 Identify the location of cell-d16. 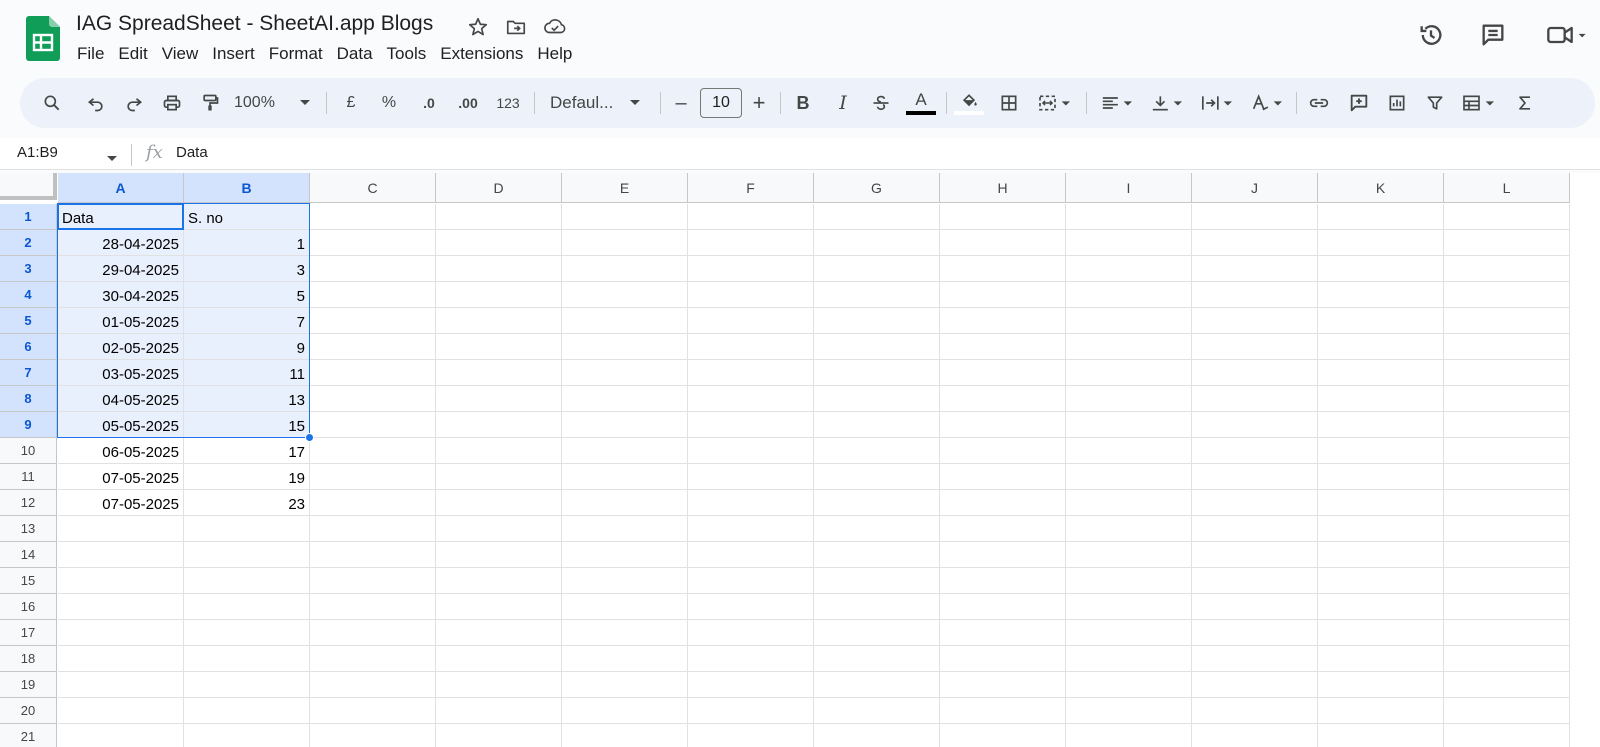
(499, 607).